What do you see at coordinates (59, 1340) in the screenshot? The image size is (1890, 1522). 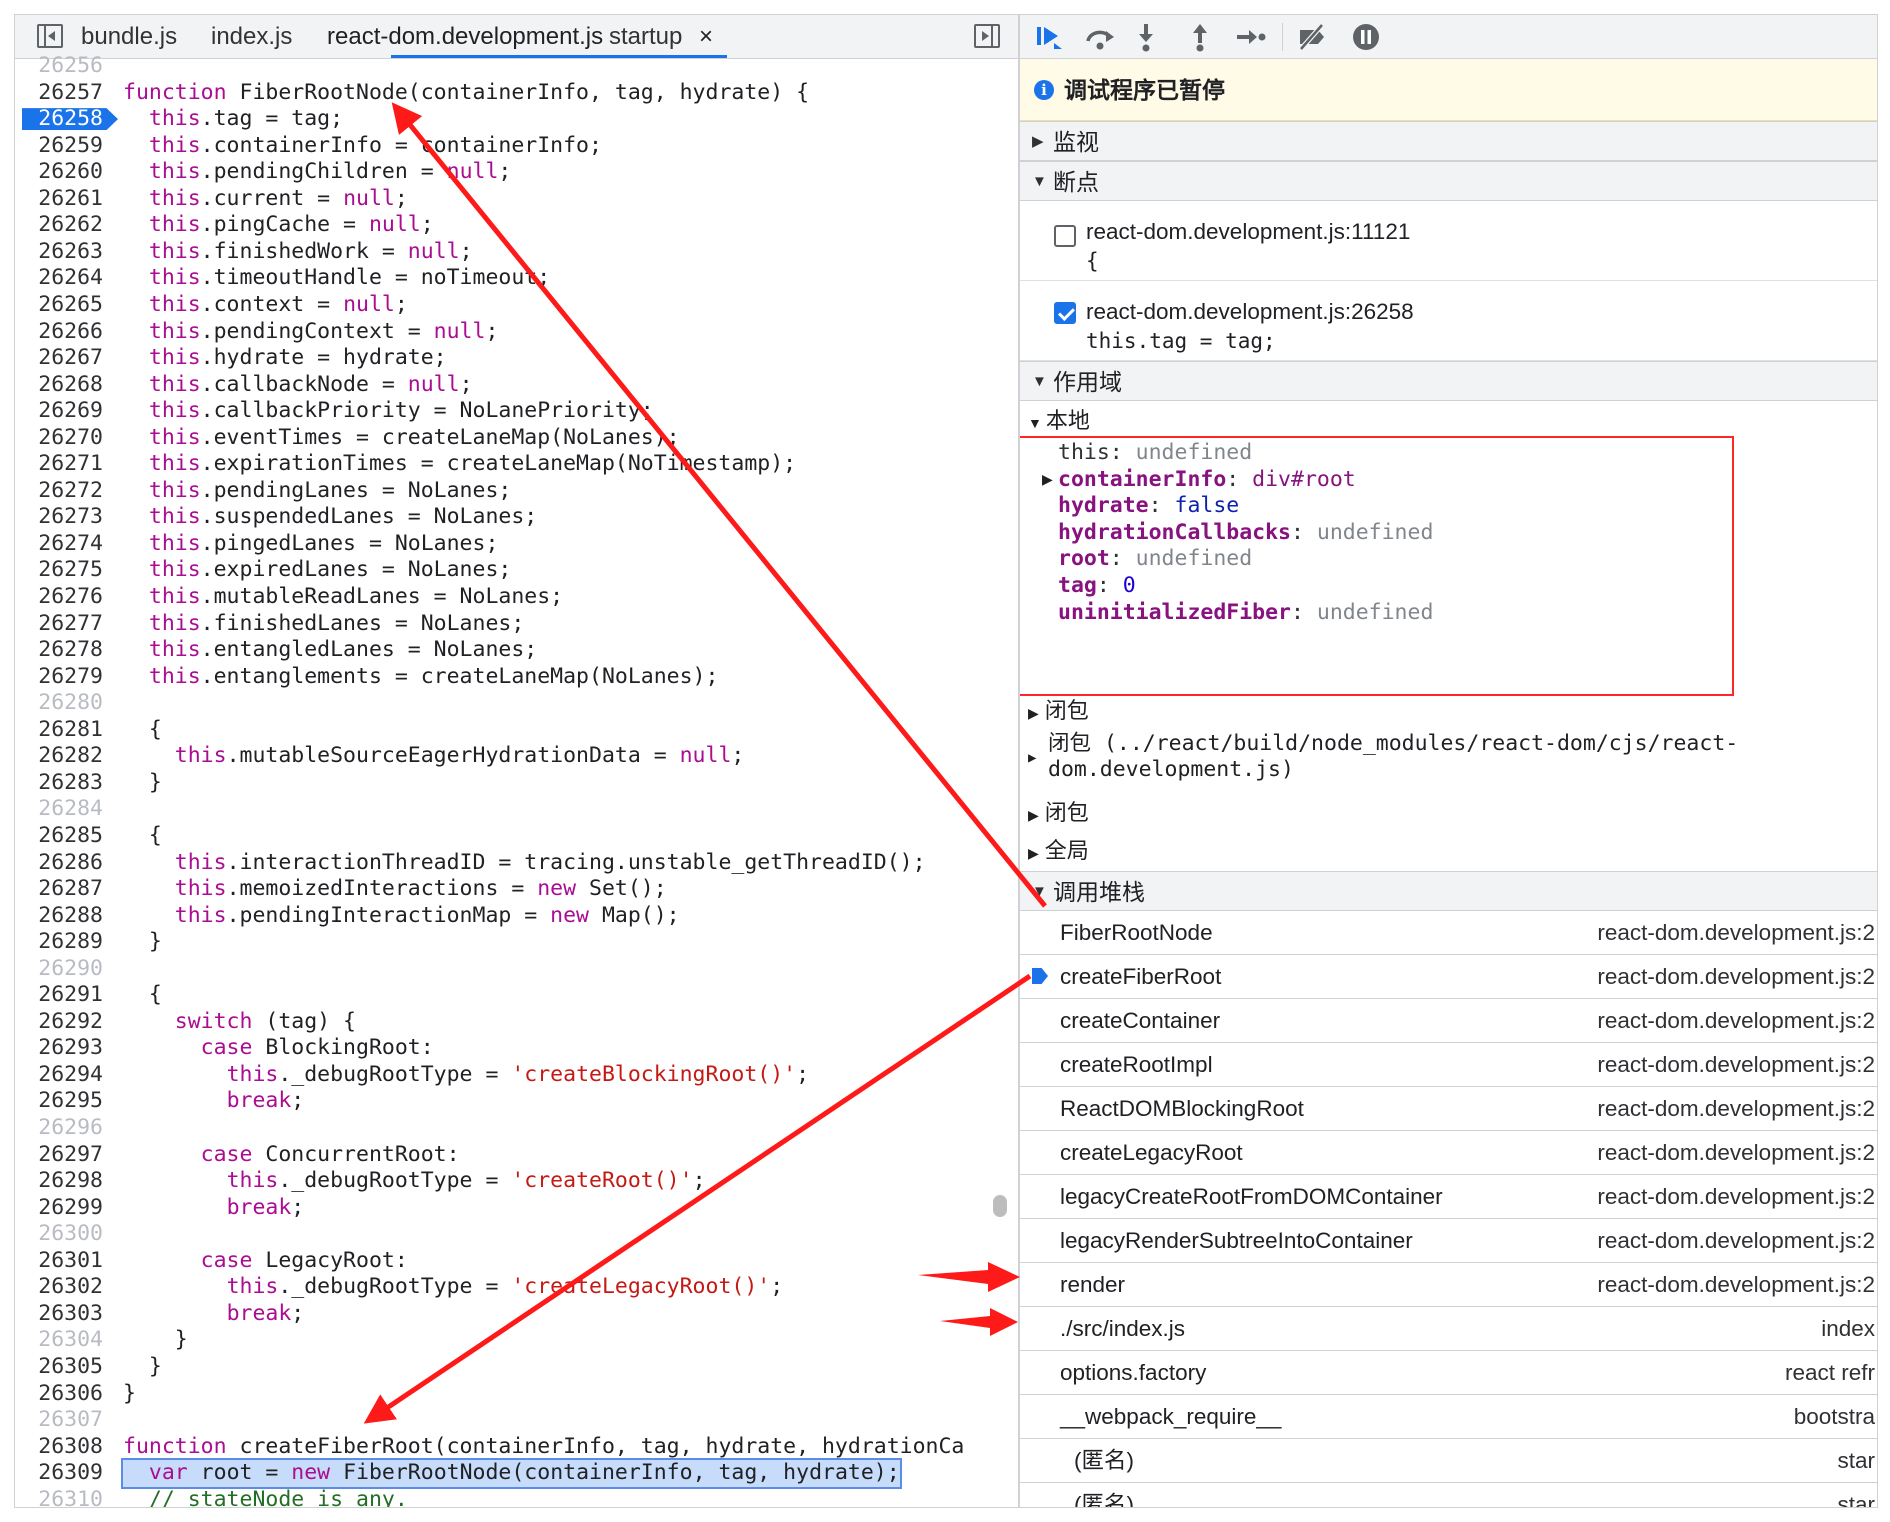 I see `line-number: 26304` at bounding box center [59, 1340].